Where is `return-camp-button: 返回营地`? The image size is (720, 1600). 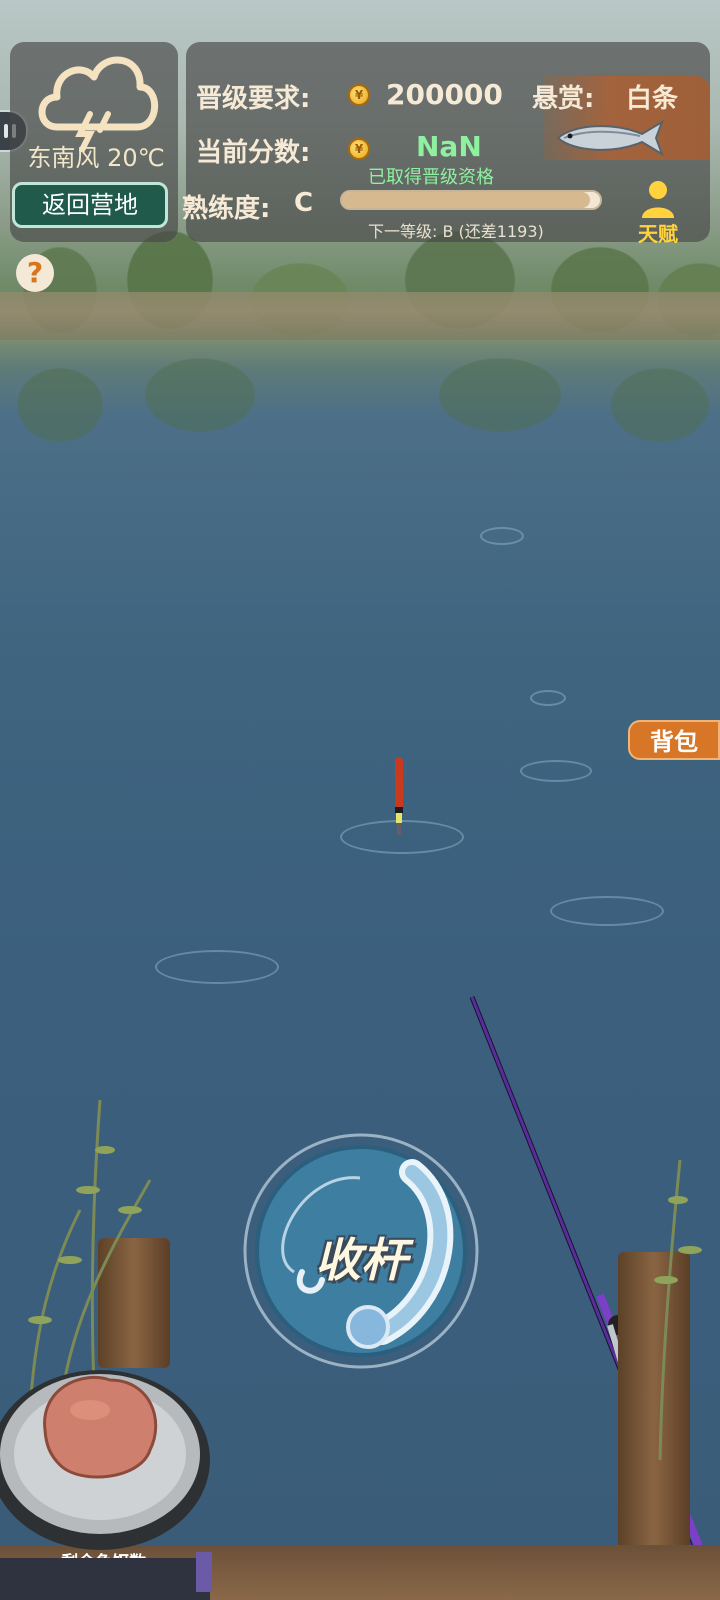
return-camp-button: 返回营地 is located at coordinates (90, 205).